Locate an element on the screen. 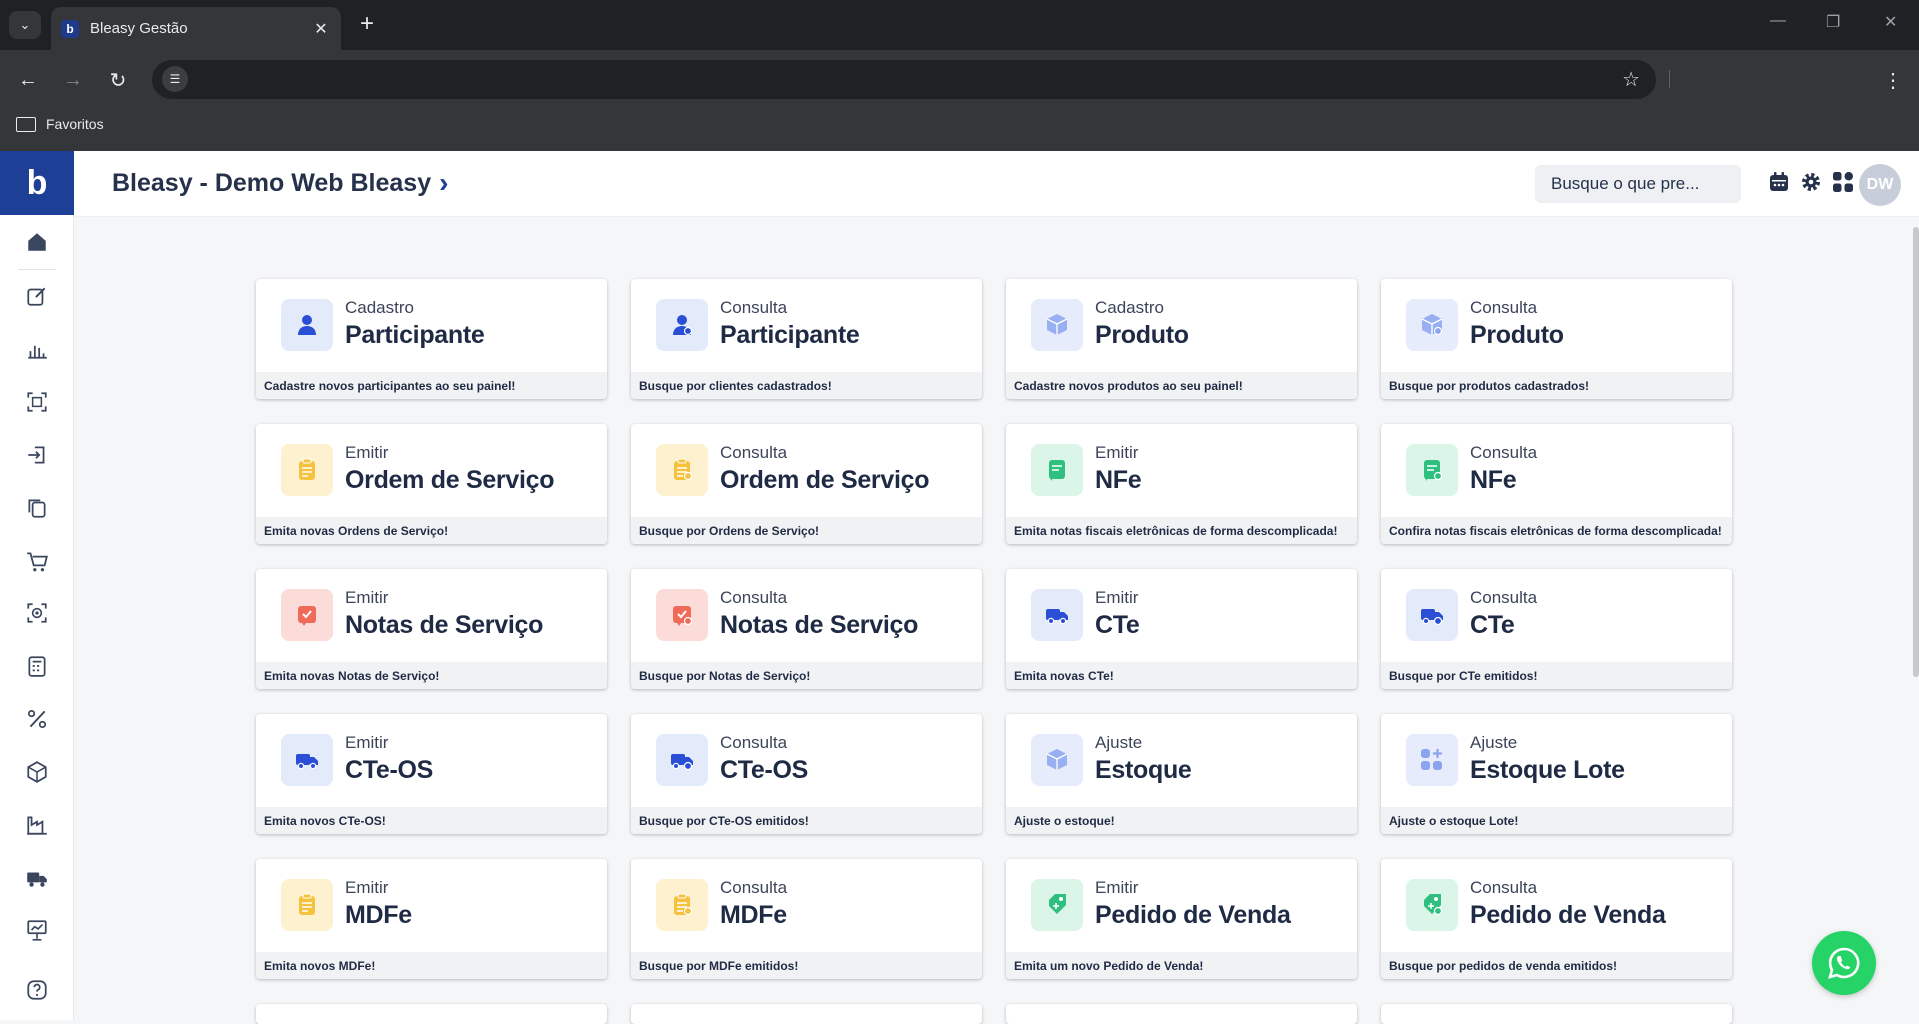 This screenshot has width=1919, height=1024. bookmark-favoritos: Favoritos is located at coordinates (60, 124).